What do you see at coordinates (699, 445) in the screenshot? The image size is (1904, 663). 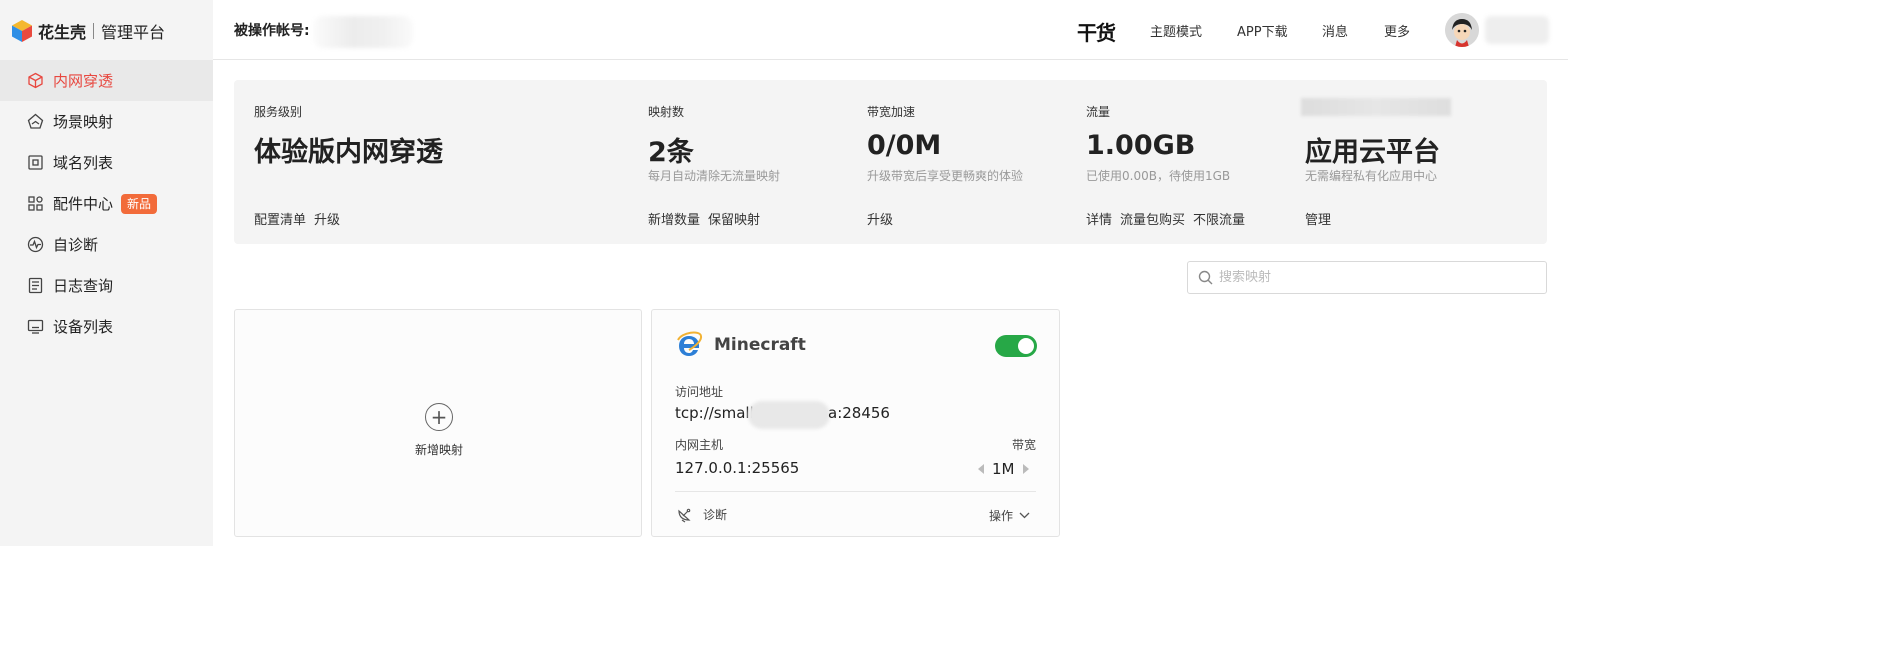 I see `host-label: 内网主机` at bounding box center [699, 445].